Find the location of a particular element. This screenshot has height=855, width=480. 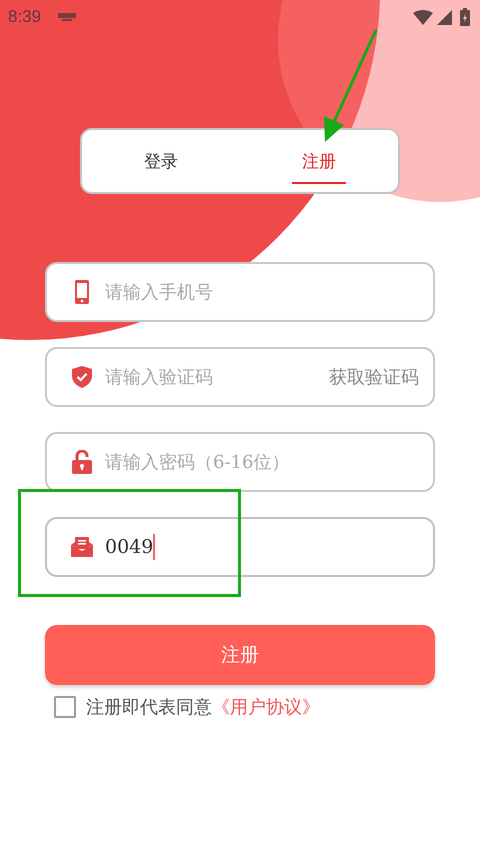

tab: 注册 is located at coordinates (319, 161).